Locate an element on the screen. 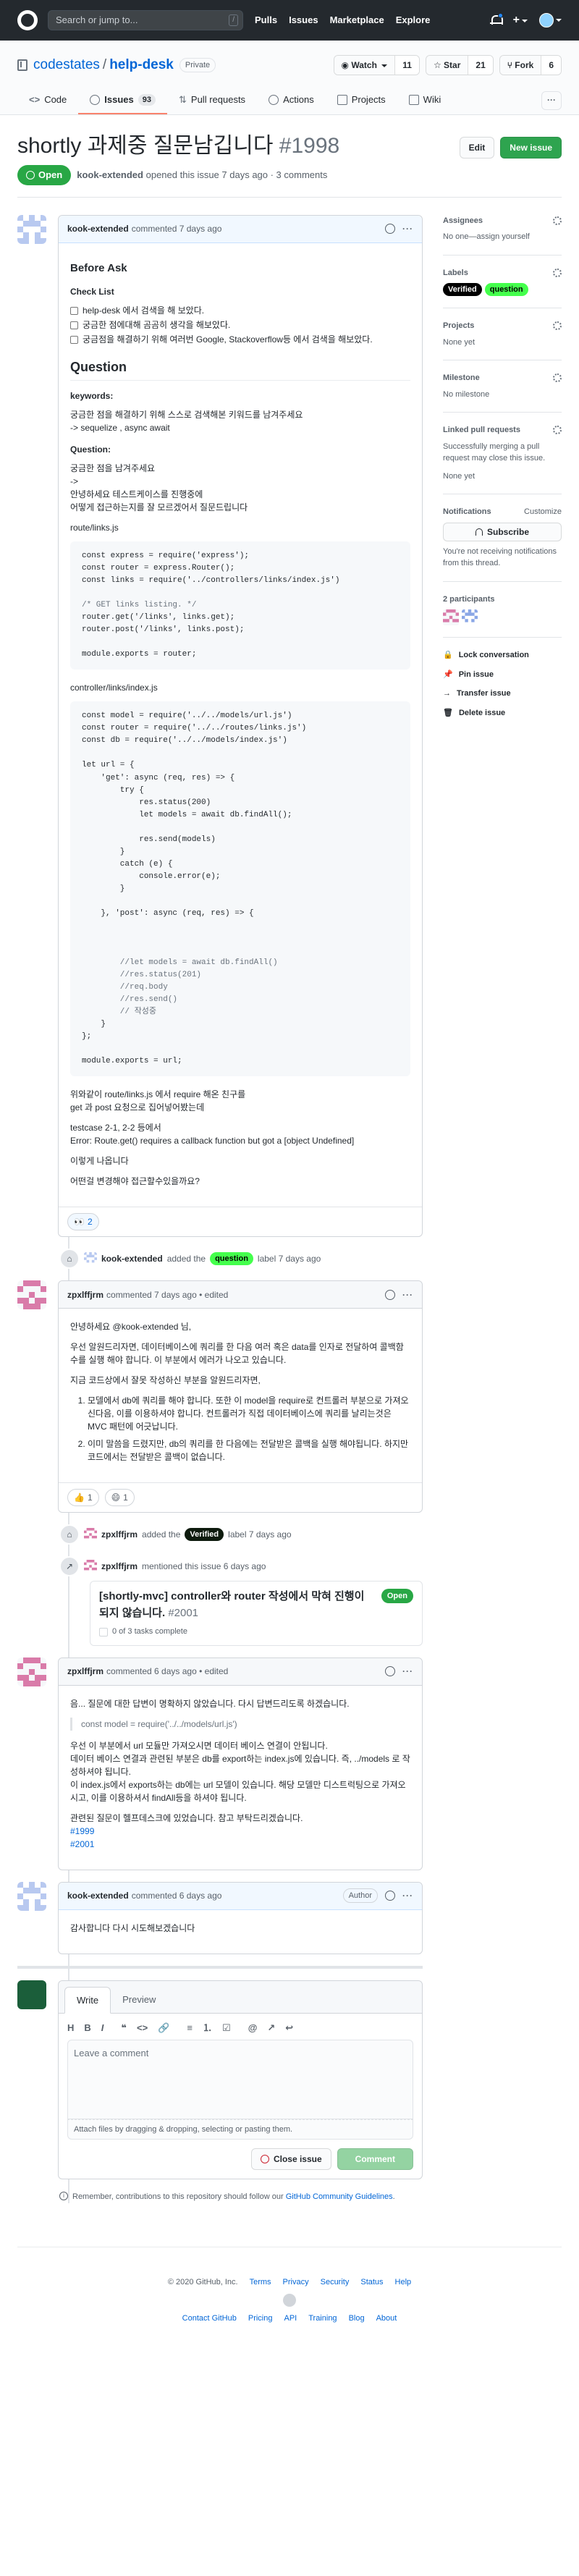 Image resolution: width=579 pixels, height=2576 pixels. notifications-bell-icon is located at coordinates (496, 19).